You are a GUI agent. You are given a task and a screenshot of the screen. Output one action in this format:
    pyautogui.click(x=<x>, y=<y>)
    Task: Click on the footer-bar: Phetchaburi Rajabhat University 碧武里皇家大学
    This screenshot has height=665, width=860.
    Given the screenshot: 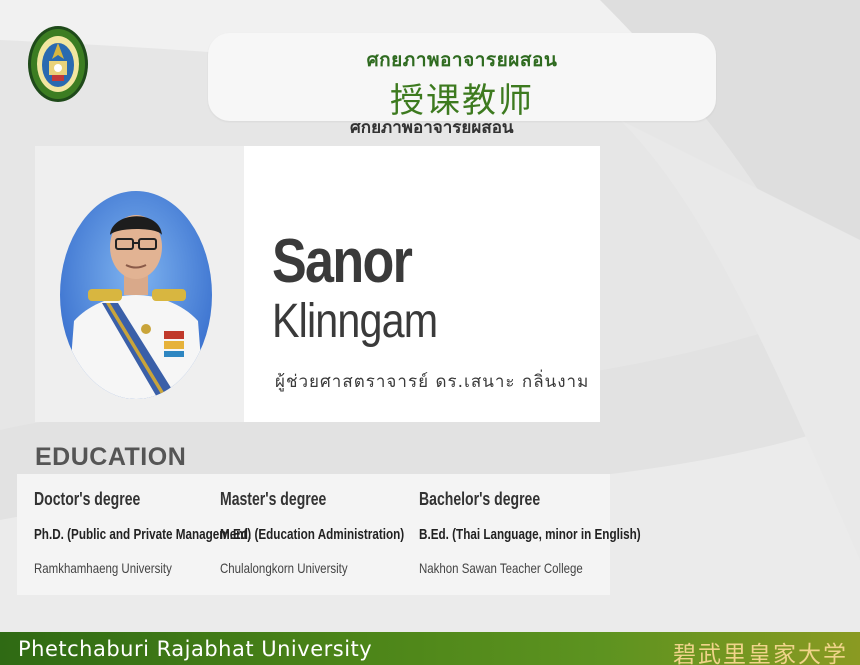 What is the action you would take?
    pyautogui.click(x=430, y=648)
    